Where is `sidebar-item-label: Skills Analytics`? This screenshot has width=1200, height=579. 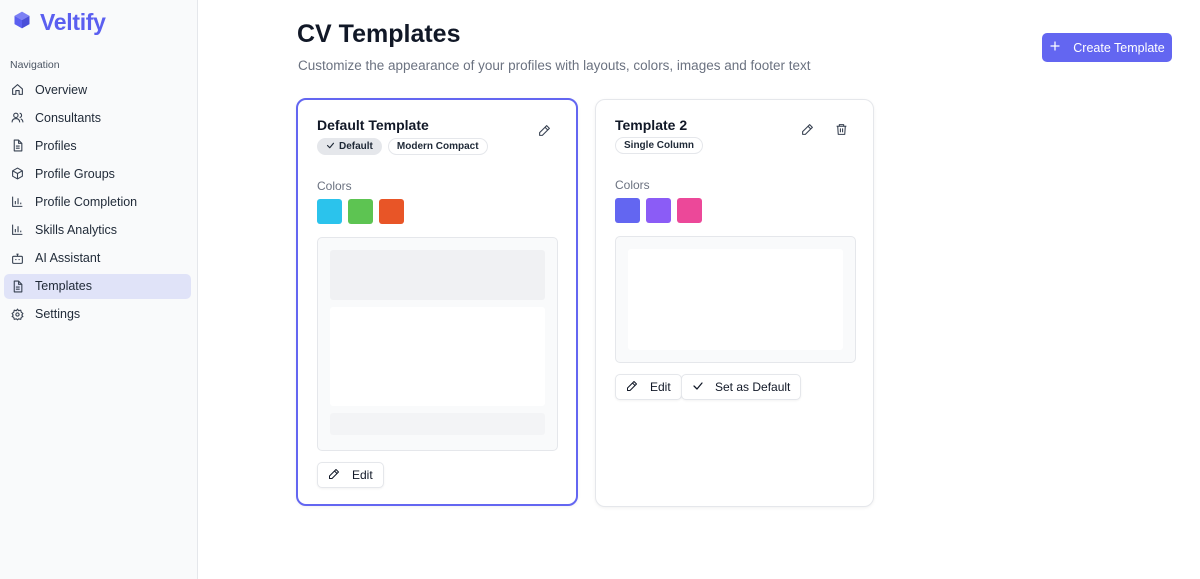
sidebar-item-label: Skills Analytics is located at coordinates (76, 229).